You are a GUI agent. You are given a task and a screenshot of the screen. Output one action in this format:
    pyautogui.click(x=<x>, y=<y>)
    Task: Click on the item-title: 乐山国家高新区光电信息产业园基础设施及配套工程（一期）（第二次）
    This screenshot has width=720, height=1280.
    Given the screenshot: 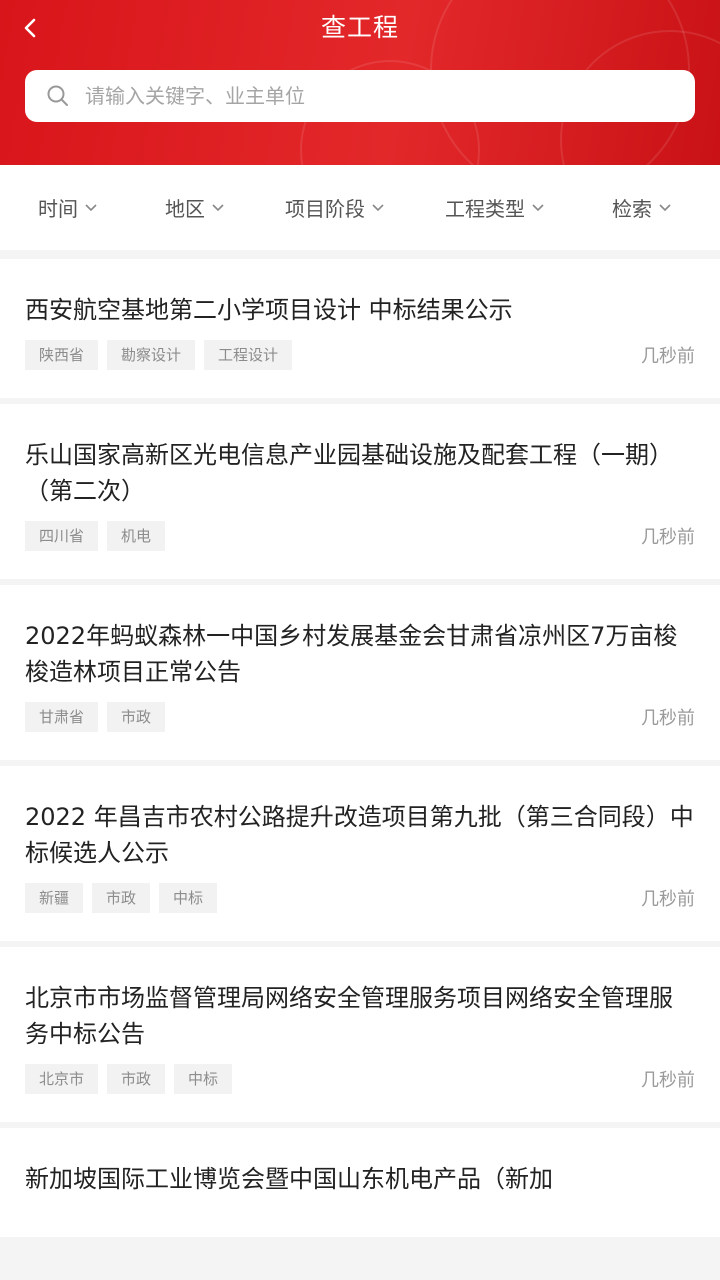 What is the action you would take?
    pyautogui.click(x=349, y=473)
    